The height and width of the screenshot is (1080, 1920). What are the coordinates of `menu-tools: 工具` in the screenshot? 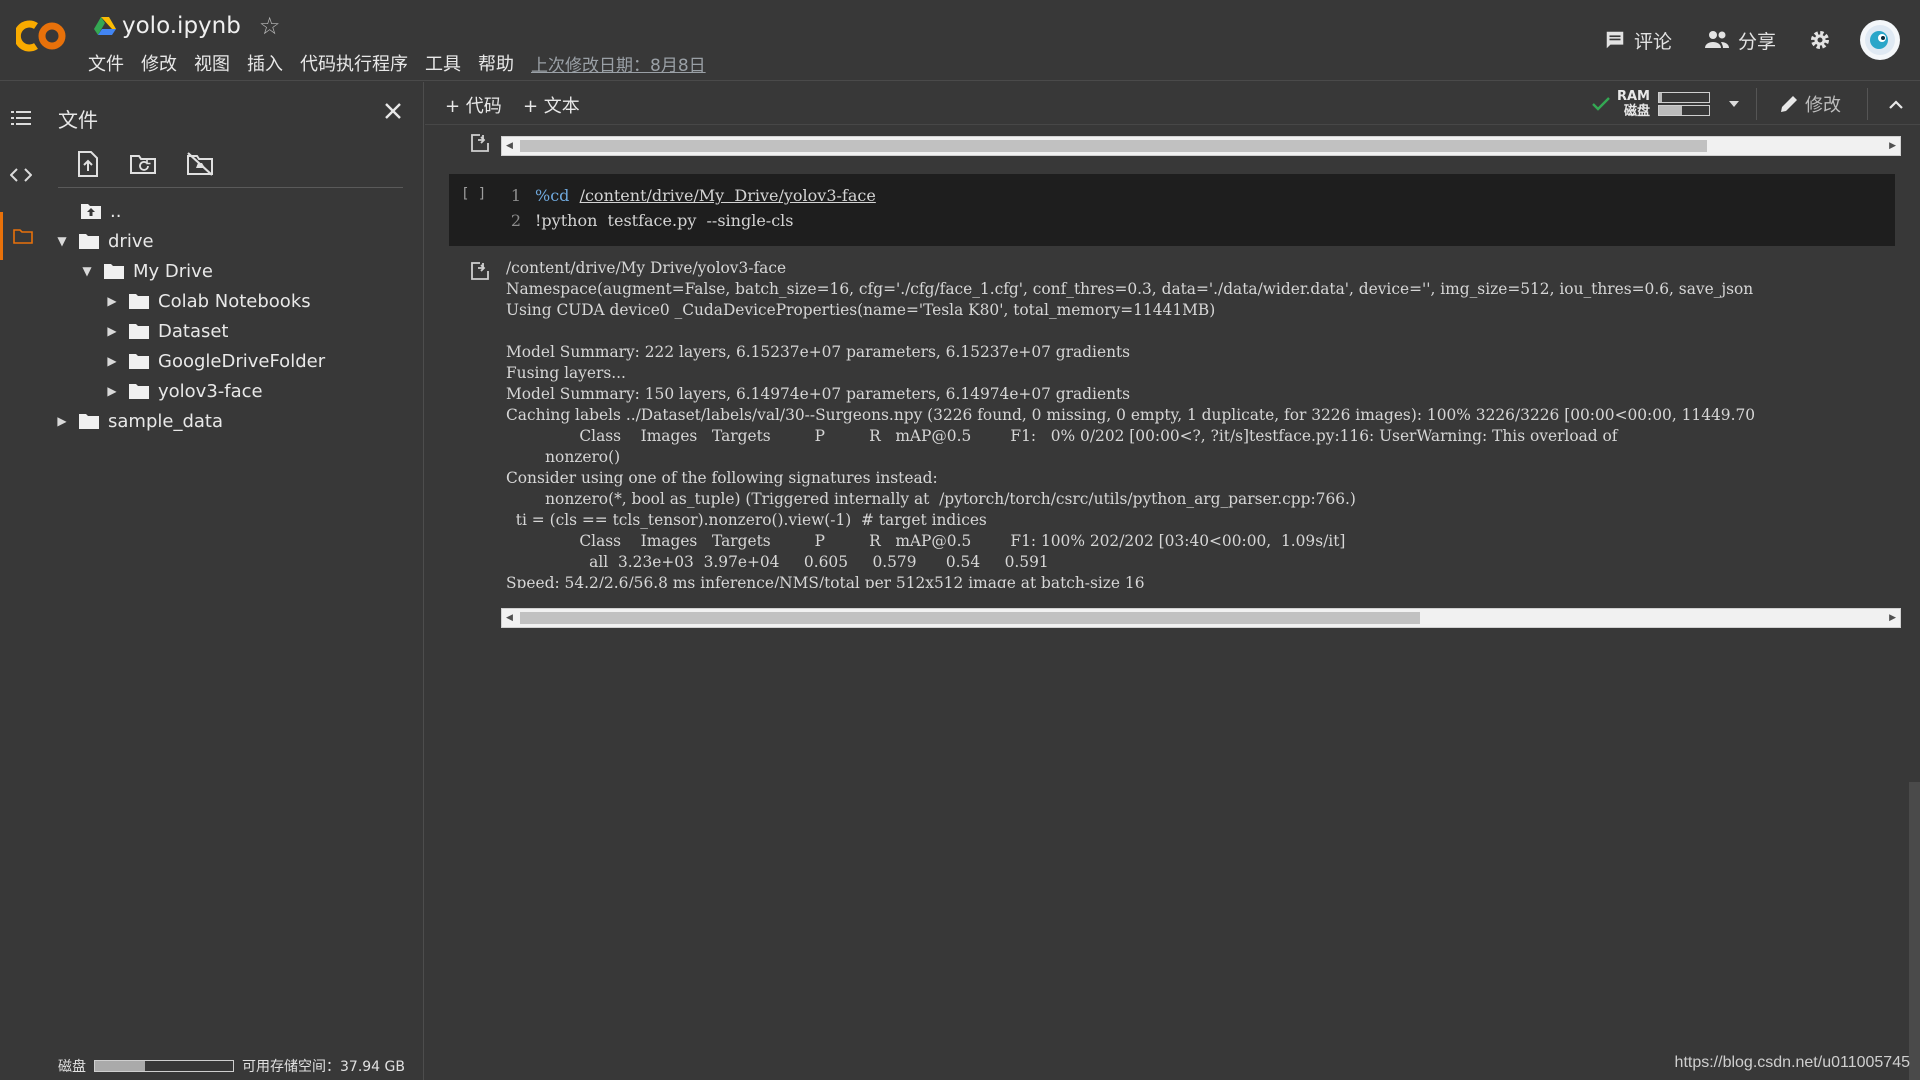 It's located at (443, 63).